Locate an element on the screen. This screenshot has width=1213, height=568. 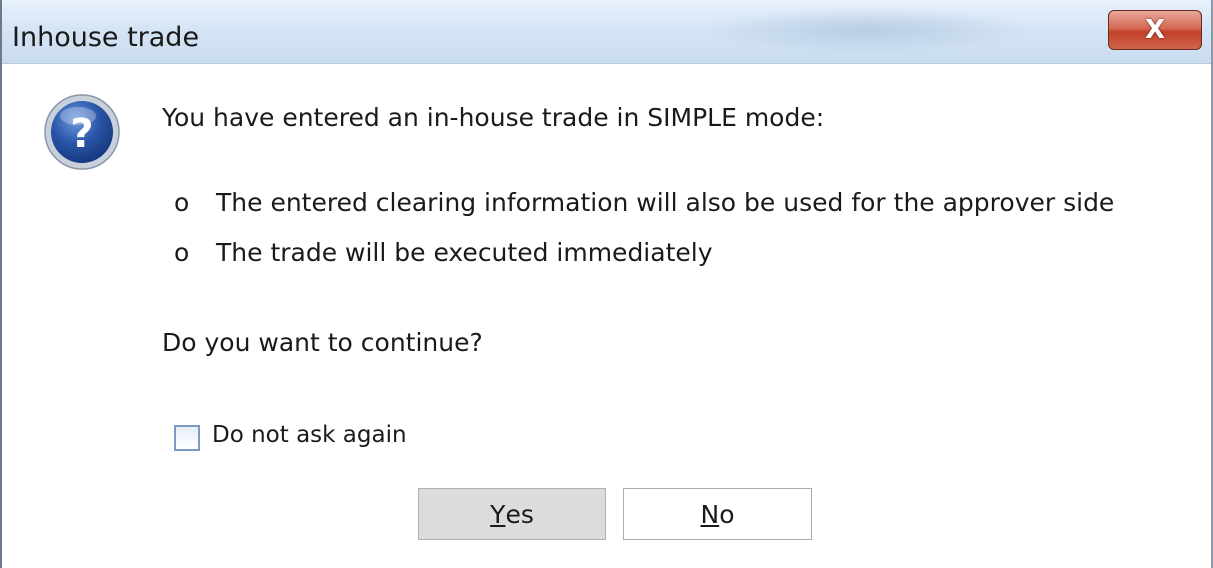
close-button: X is located at coordinates (1155, 30).